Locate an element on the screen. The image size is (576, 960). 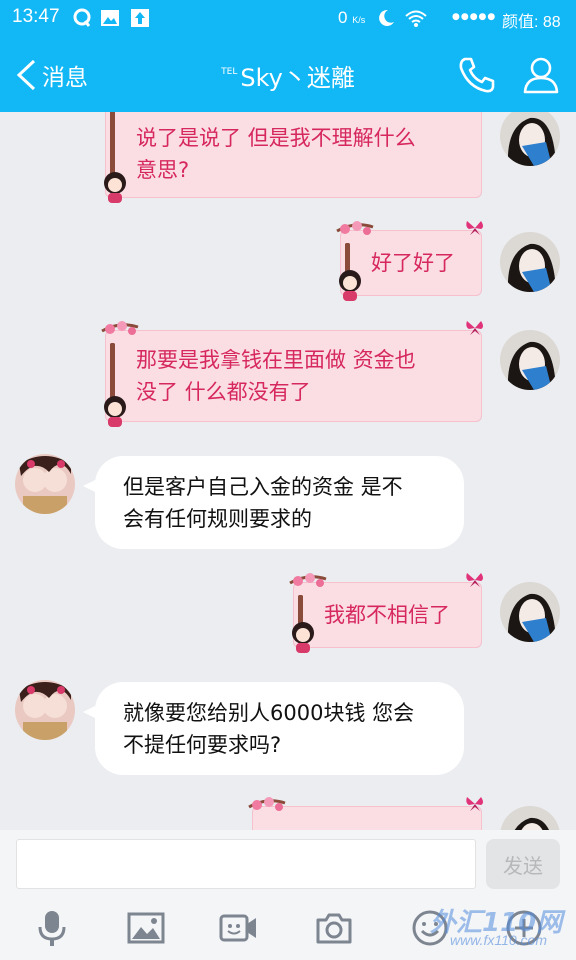
voice-icon is located at coordinates (52, 928).